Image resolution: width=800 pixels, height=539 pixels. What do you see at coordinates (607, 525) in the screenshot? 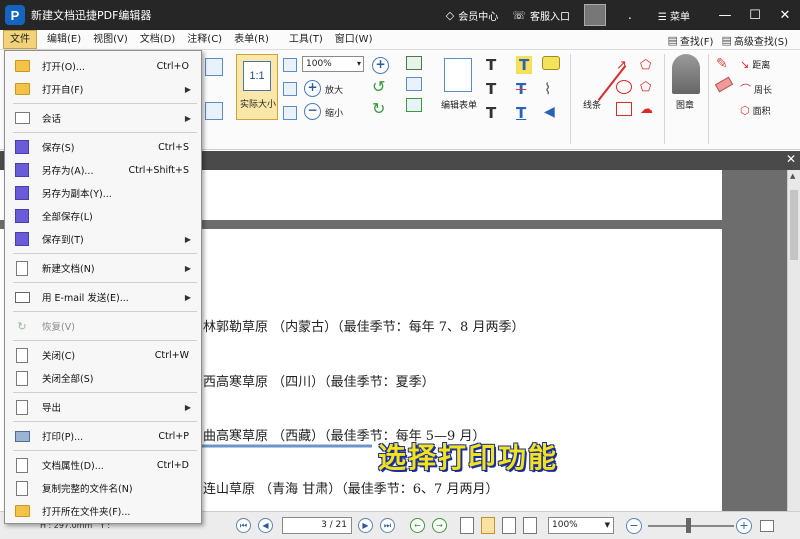
I see `chevron-down-icon: ▼` at bounding box center [607, 525].